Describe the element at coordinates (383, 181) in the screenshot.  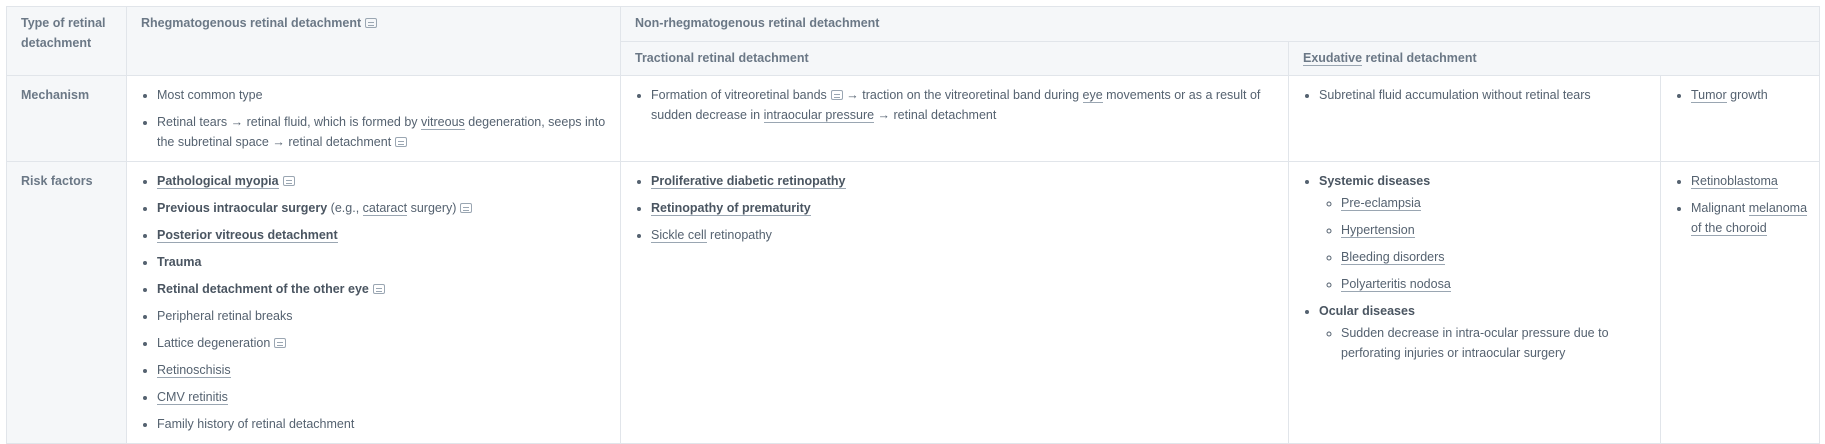
I see `list-item: Pathological myopia` at that location.